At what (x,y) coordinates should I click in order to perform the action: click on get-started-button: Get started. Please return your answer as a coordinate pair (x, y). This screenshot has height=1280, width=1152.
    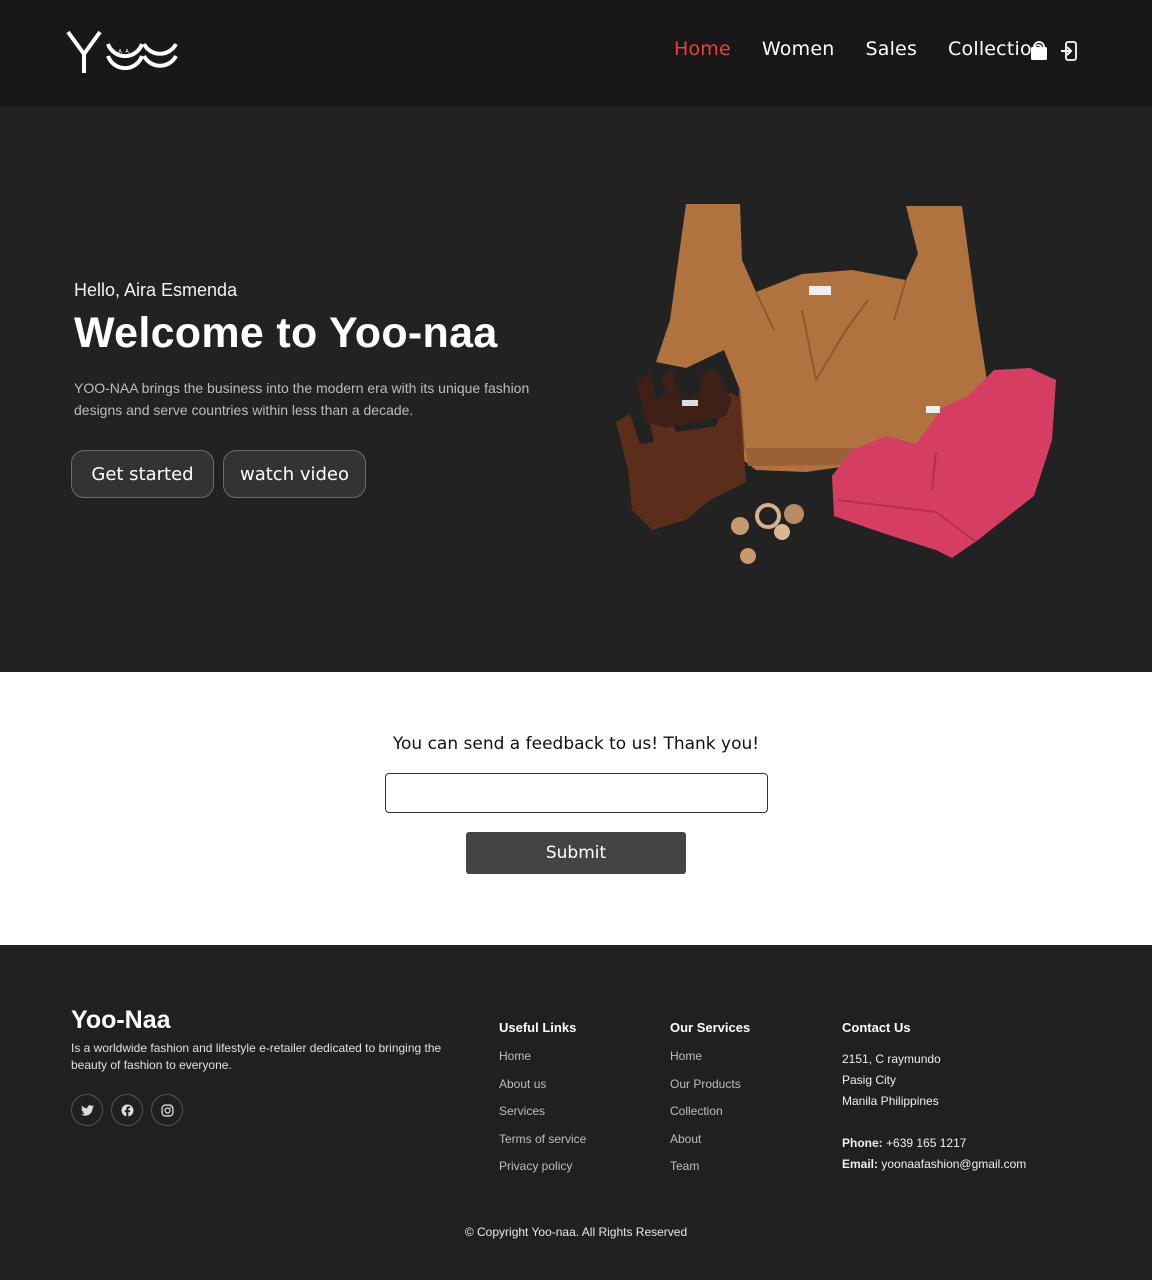
    Looking at the image, I should click on (142, 474).